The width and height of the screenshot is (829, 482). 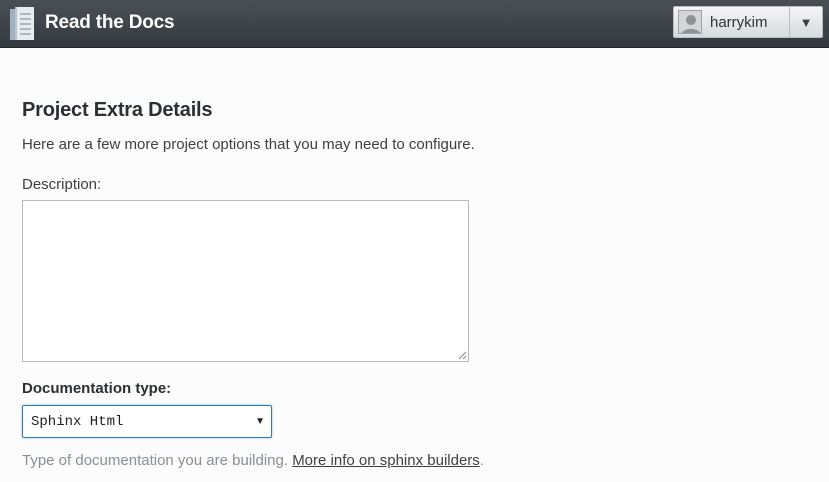 I want to click on user-menu: harrykim ▼, so click(x=748, y=22).